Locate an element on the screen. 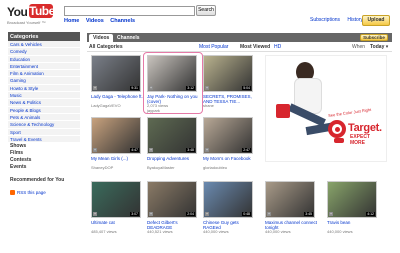  tab-bar: Videos Channels Subscribe is located at coordinates (239, 37).